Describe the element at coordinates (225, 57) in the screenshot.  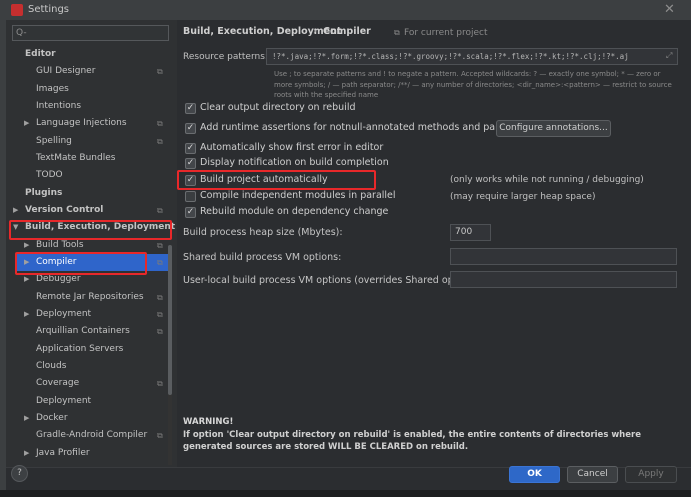
I see `resource-patterns-label: Resource patterns:` at that location.